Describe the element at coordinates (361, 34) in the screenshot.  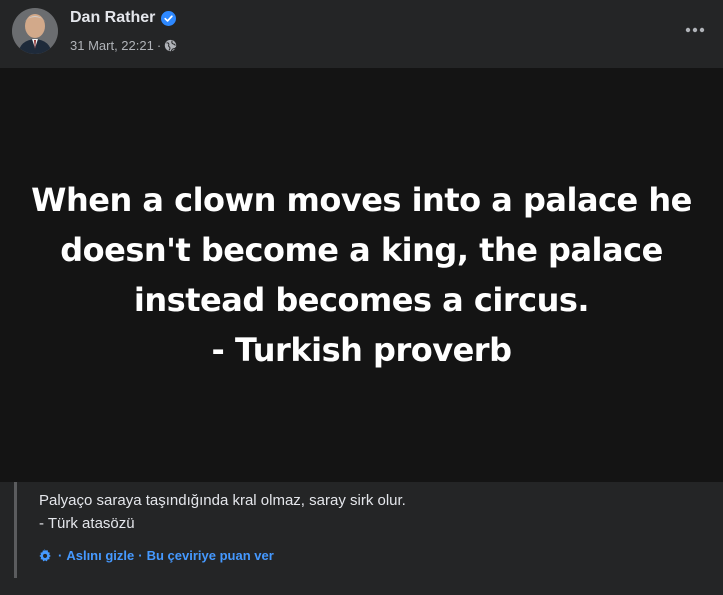
I see `post-header: Dan Rather 31 Mart, 22:21 ·` at that location.